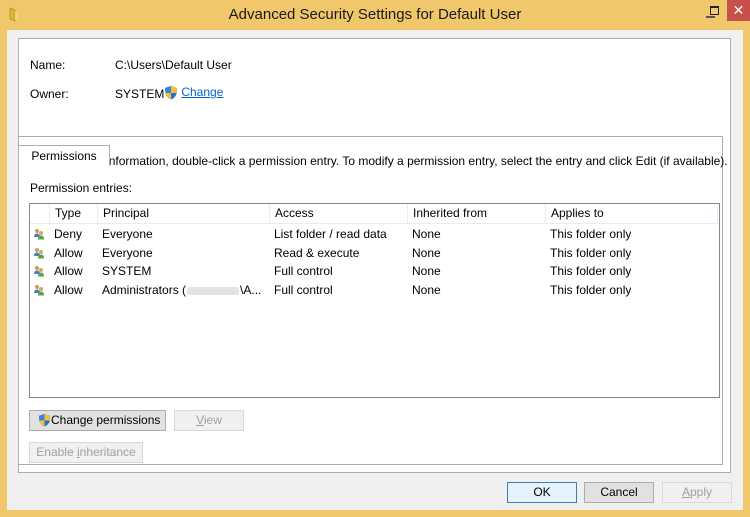  I want to click on column-header-applies-to: Applies to, so click(631, 213).